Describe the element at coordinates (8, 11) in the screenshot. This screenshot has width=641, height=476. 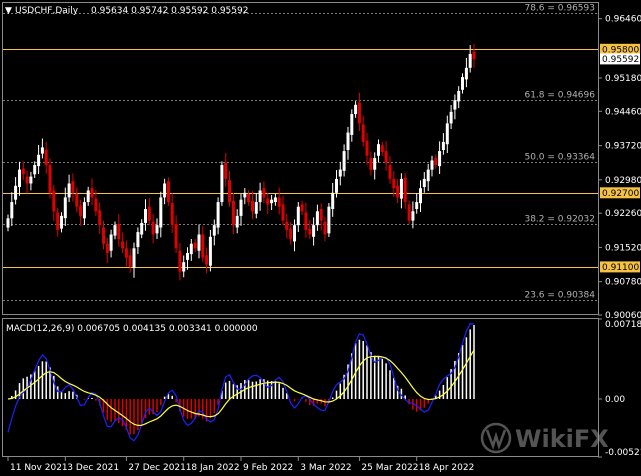
I see `header-arrow-icon: ▼` at that location.